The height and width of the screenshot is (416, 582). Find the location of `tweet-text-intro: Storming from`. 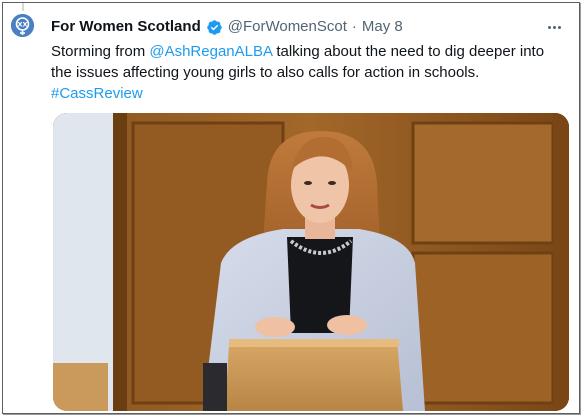

tweet-text-intro: Storming from is located at coordinates (100, 51).